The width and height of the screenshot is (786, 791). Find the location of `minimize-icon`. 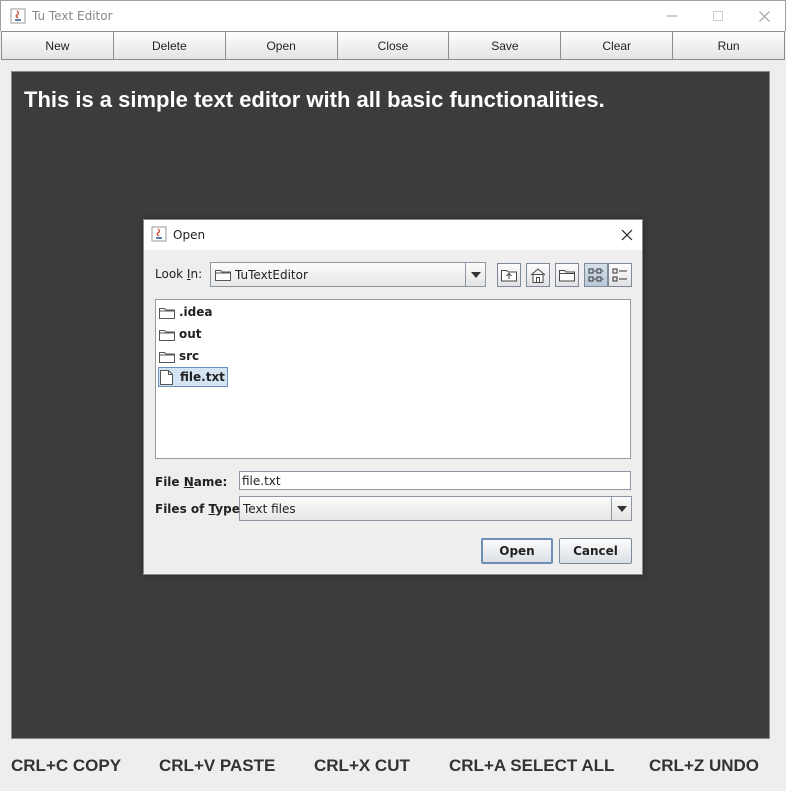

minimize-icon is located at coordinates (672, 16).